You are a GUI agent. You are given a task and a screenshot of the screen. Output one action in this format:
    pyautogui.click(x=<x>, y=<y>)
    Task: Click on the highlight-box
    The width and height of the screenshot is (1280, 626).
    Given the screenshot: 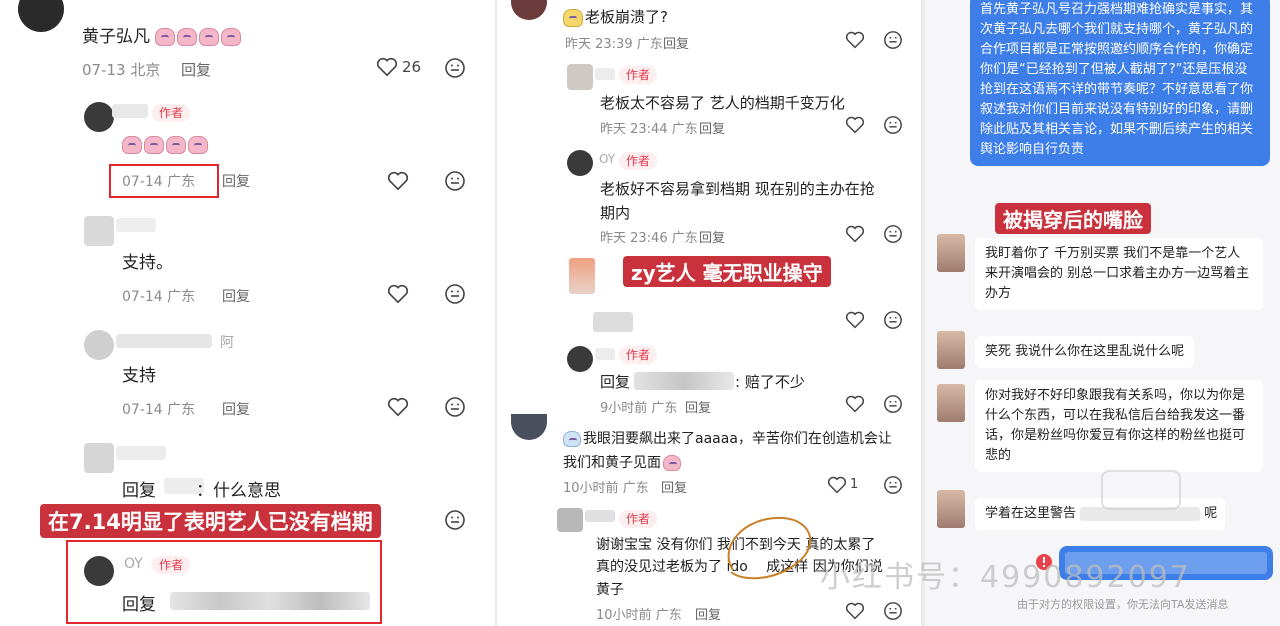 What is the action you would take?
    pyautogui.click(x=224, y=582)
    